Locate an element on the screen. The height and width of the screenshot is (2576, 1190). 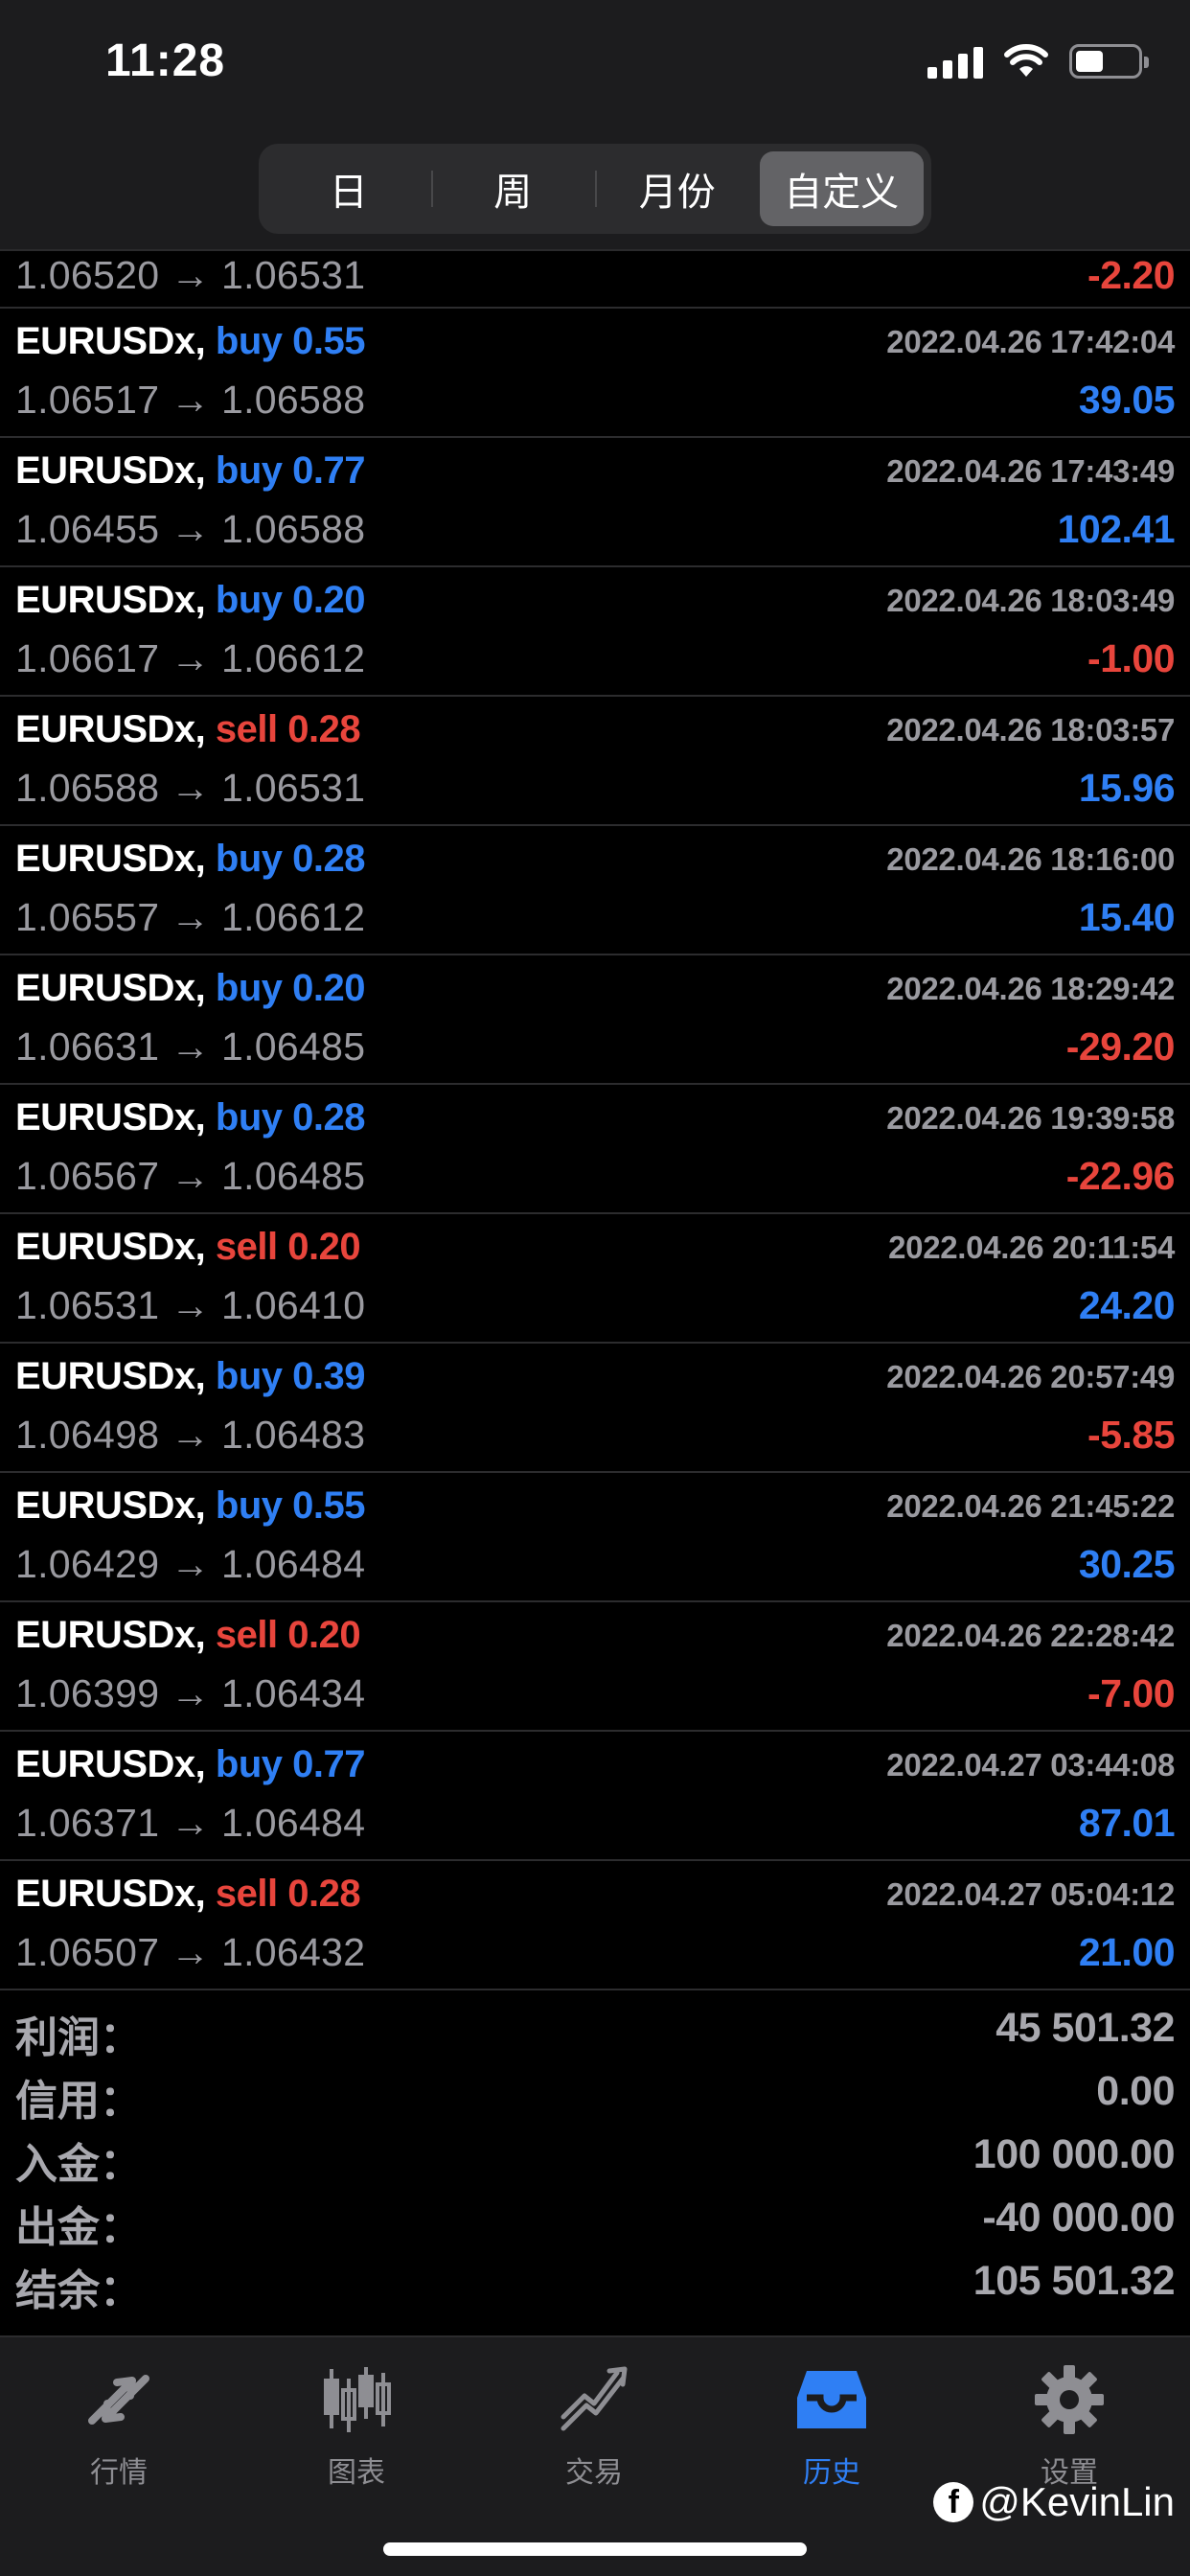
trade-prices: 1.06498 → 1.06483 is located at coordinates (191, 1435).